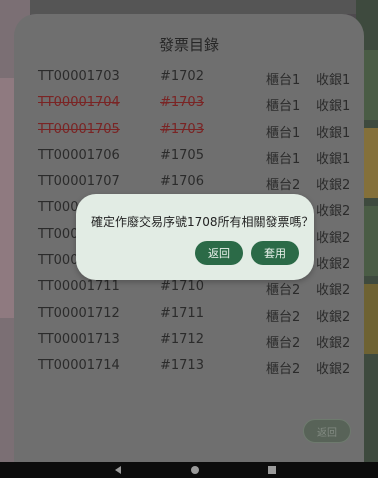 Image resolution: width=378 pixels, height=478 pixels. What do you see at coordinates (182, 366) in the screenshot?
I see `transaction-seq: #1713` at bounding box center [182, 366].